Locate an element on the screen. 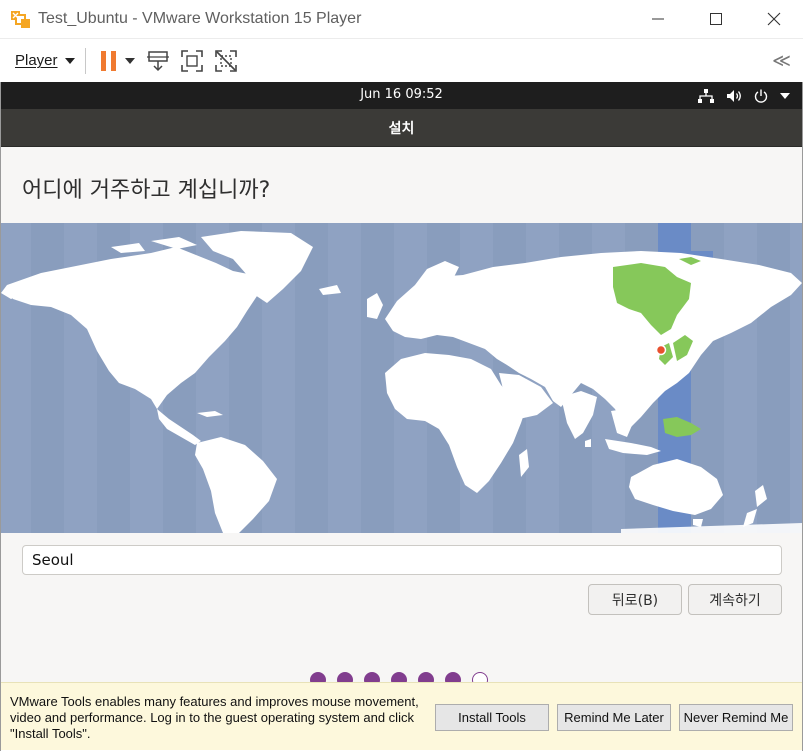  unity-icon is located at coordinates (225, 60).